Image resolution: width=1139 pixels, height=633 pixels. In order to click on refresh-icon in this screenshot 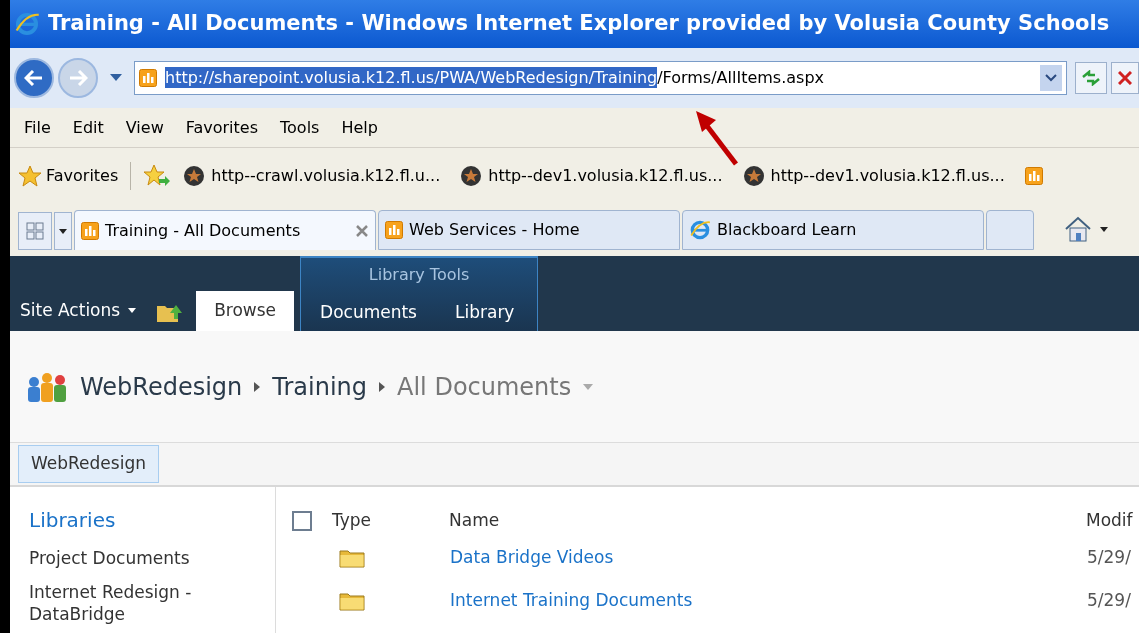, I will do `click(1091, 78)`.